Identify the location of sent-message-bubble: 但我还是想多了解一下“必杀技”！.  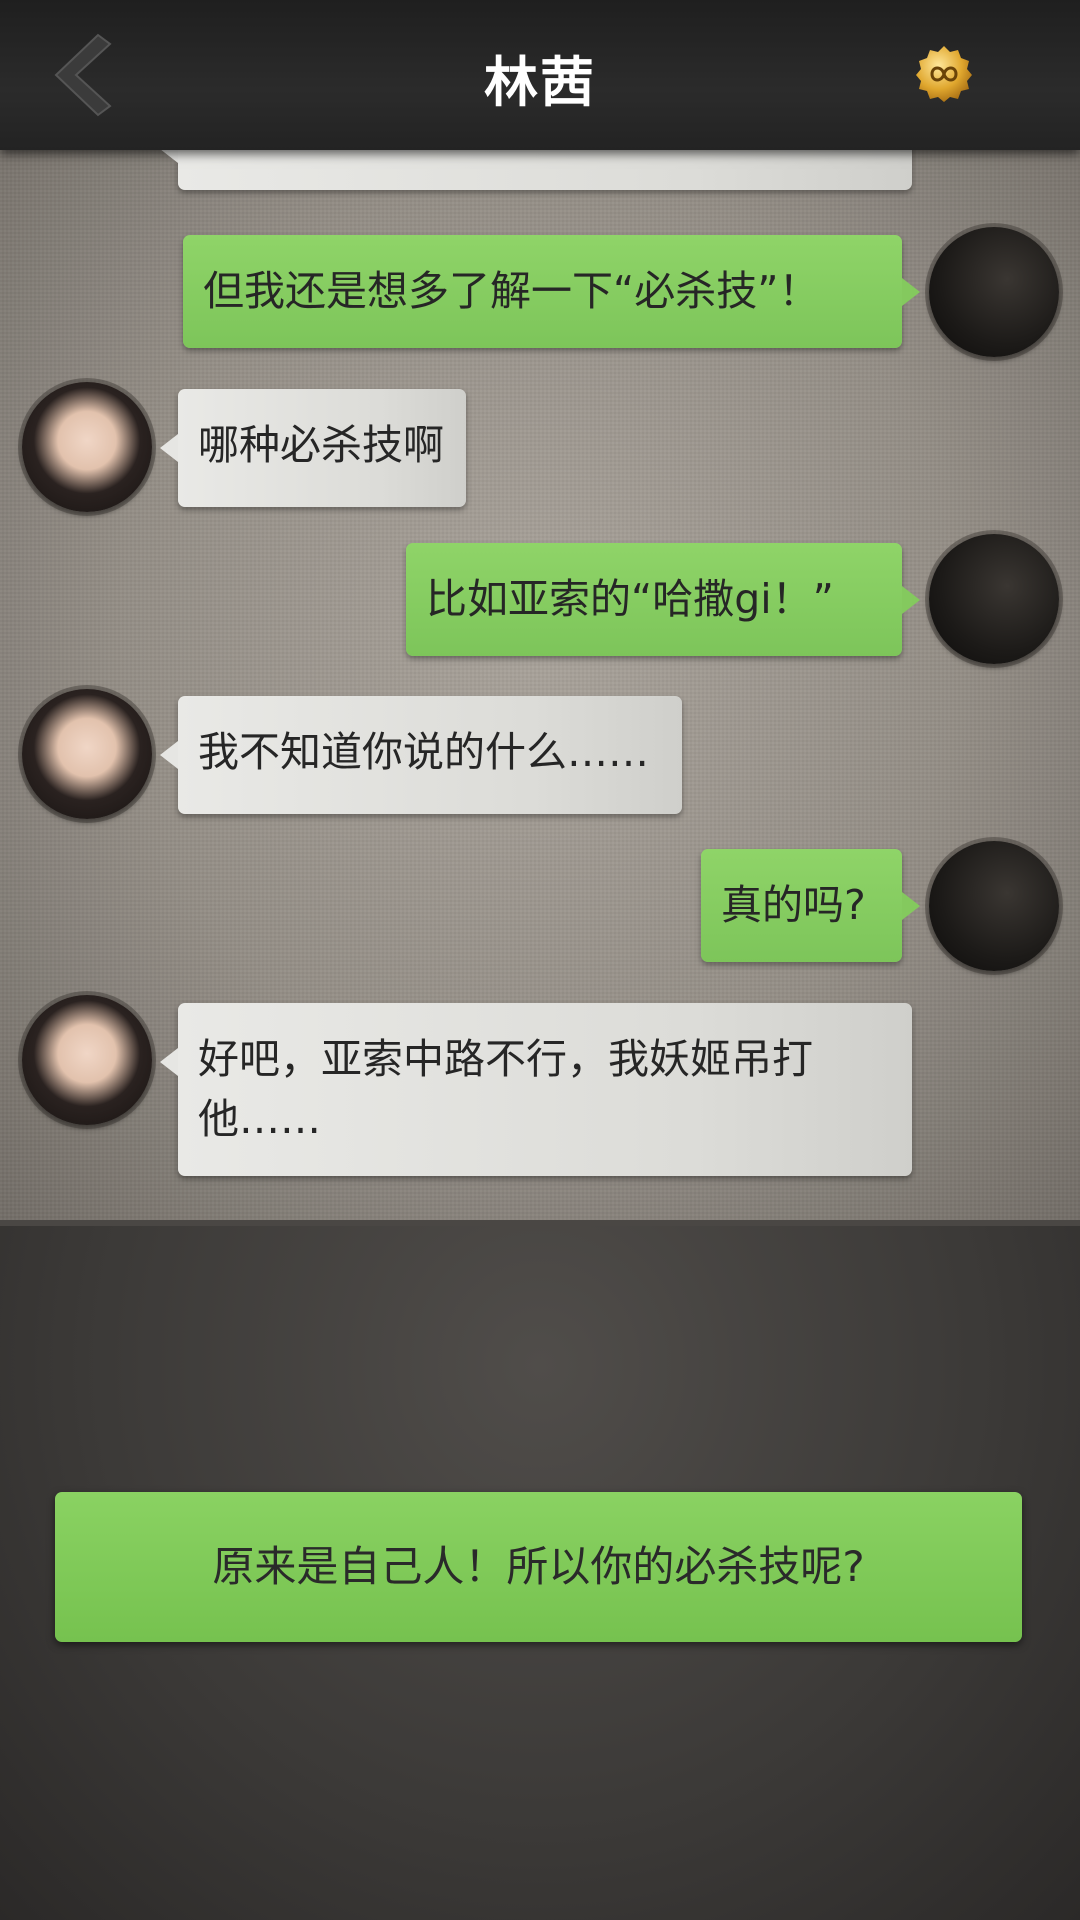
(551, 291).